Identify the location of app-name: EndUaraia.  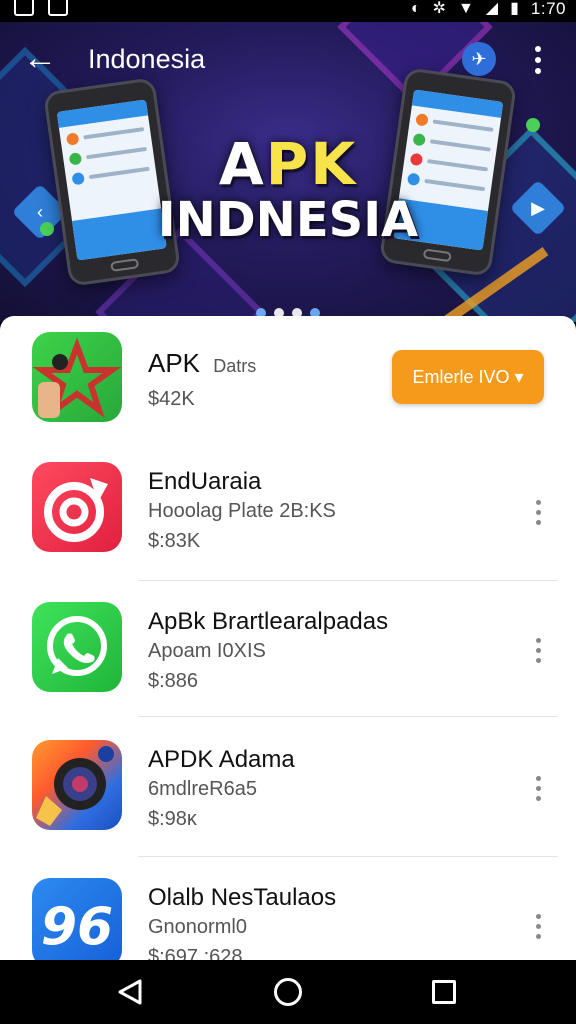
(205, 481).